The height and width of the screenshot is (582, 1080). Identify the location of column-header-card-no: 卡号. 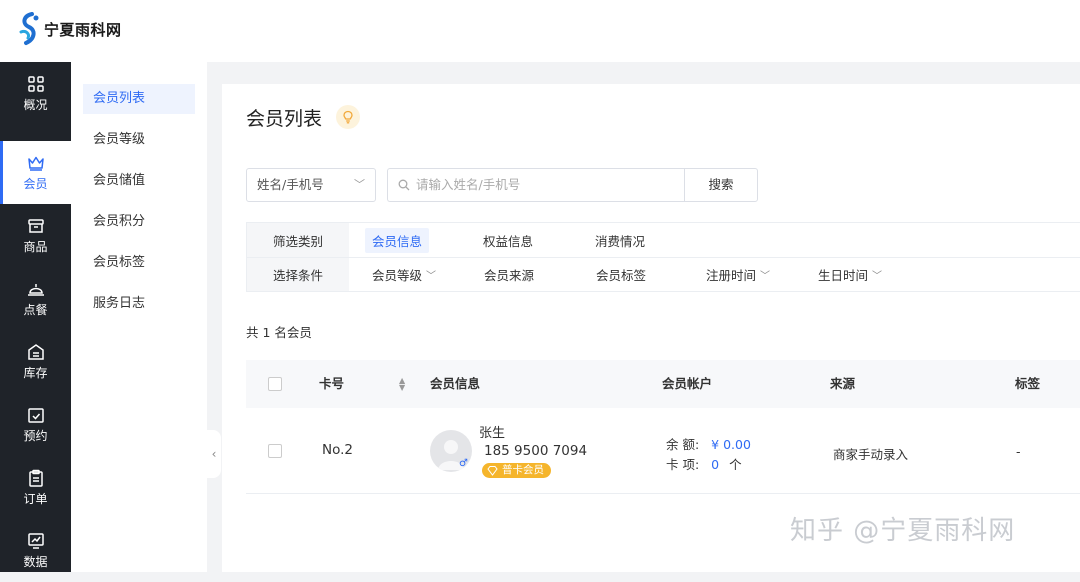
(332, 383).